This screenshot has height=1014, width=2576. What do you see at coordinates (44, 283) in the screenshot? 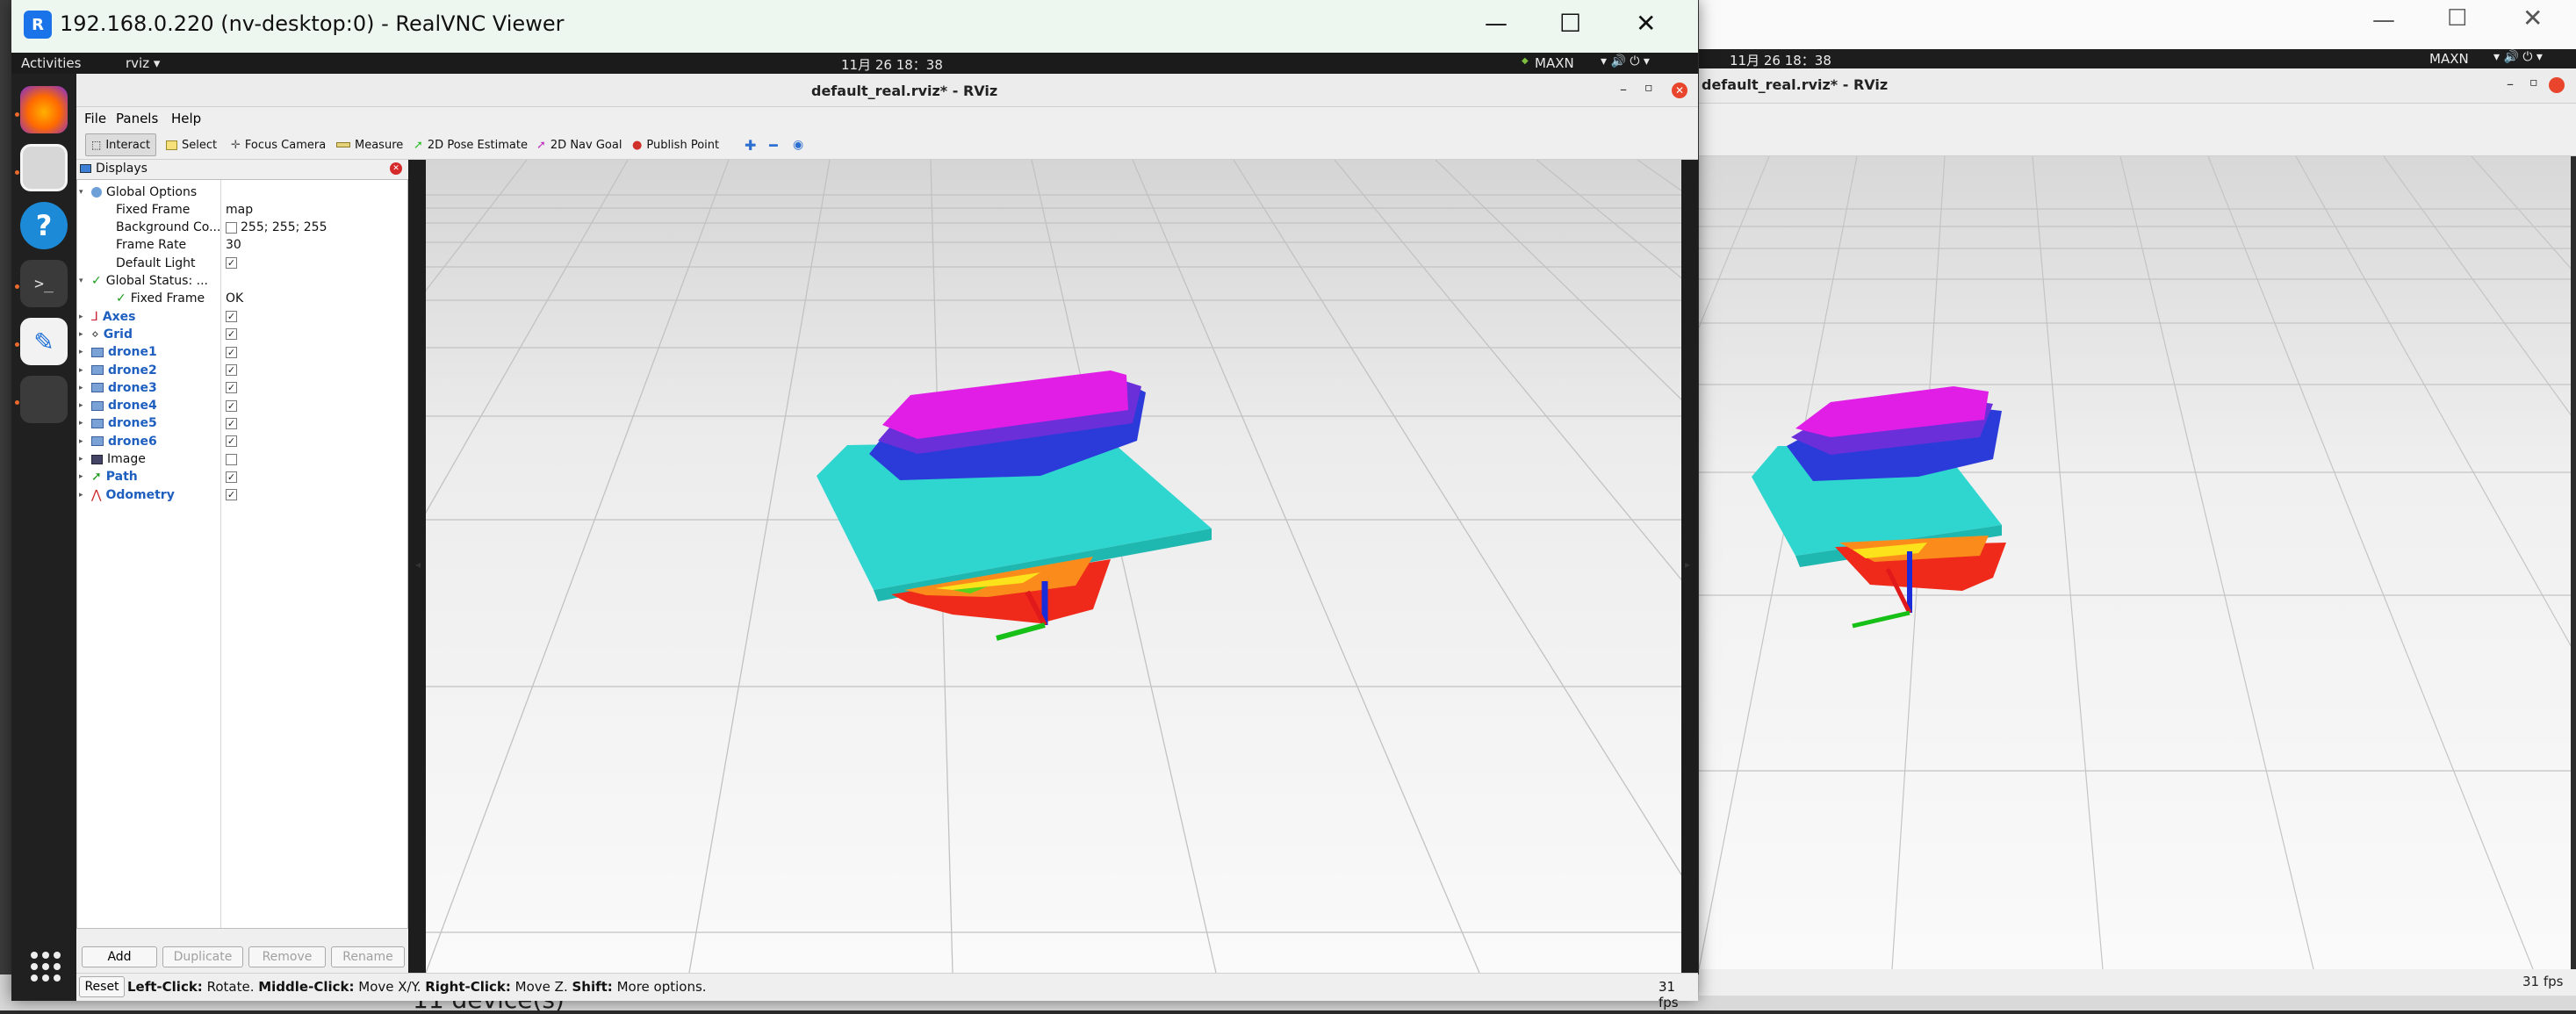
I see `terminal-icon: >_` at bounding box center [44, 283].